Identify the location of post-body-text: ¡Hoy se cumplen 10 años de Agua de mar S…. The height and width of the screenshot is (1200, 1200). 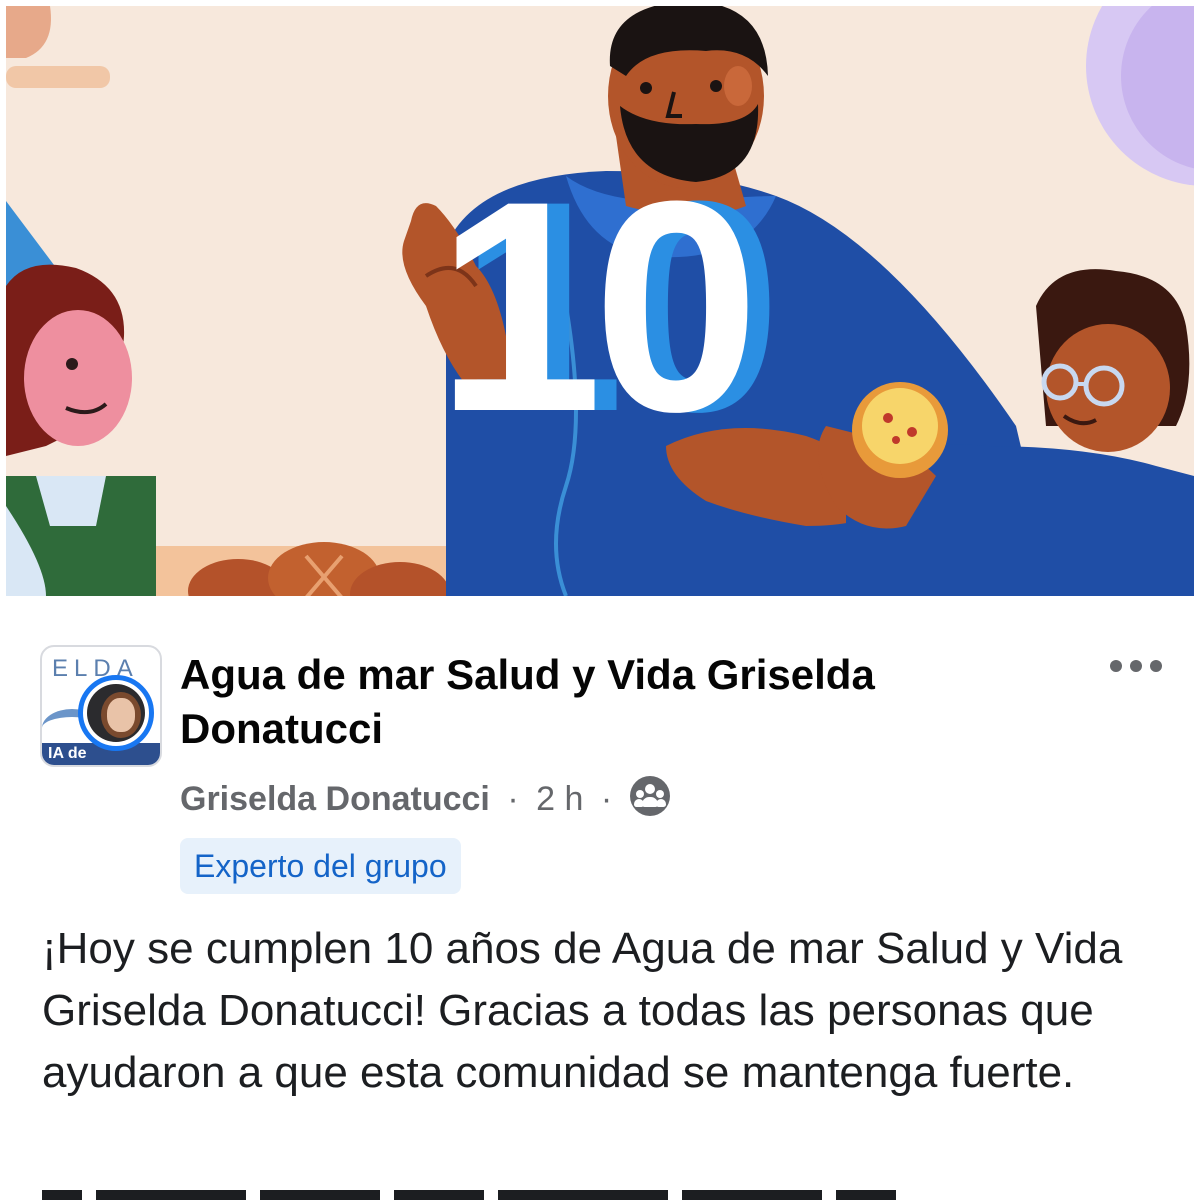
(582, 1010).